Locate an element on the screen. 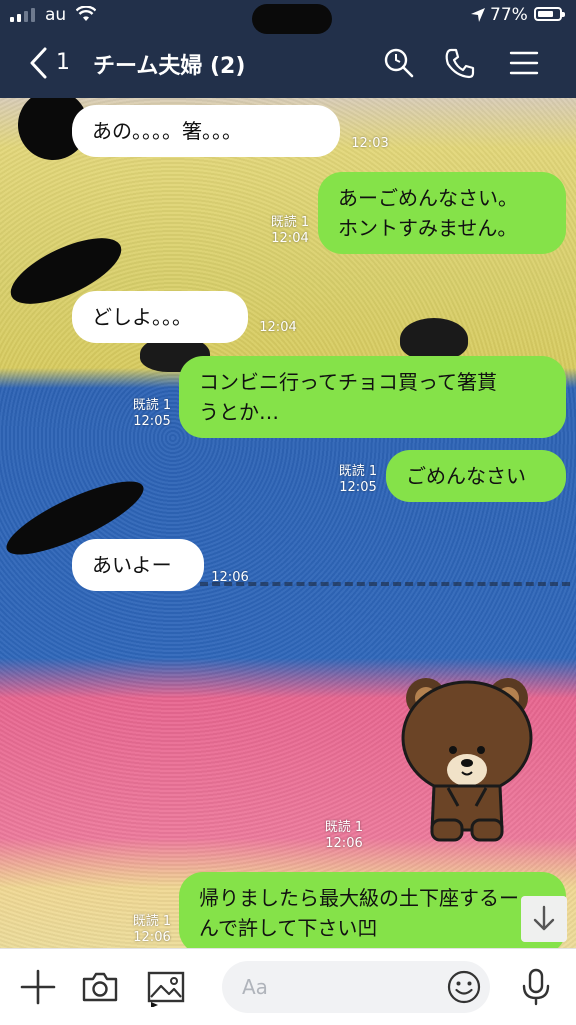  back-count: 1 is located at coordinates (63, 62).